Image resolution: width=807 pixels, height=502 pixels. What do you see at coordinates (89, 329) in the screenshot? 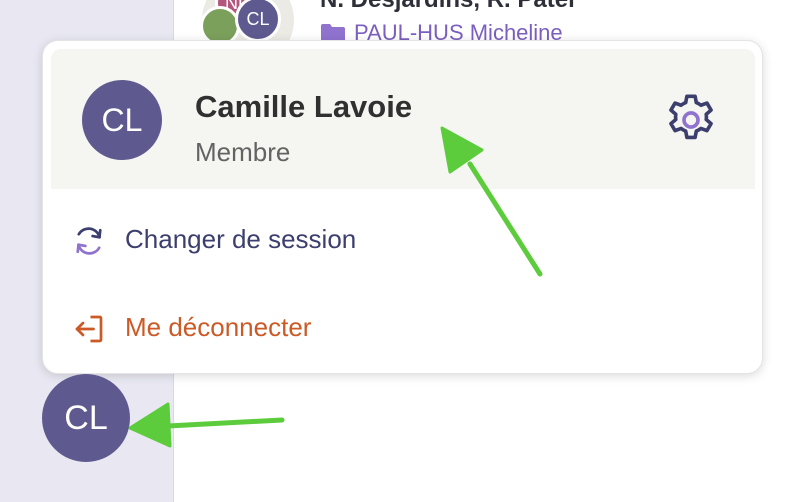
I see `logout-icon` at bounding box center [89, 329].